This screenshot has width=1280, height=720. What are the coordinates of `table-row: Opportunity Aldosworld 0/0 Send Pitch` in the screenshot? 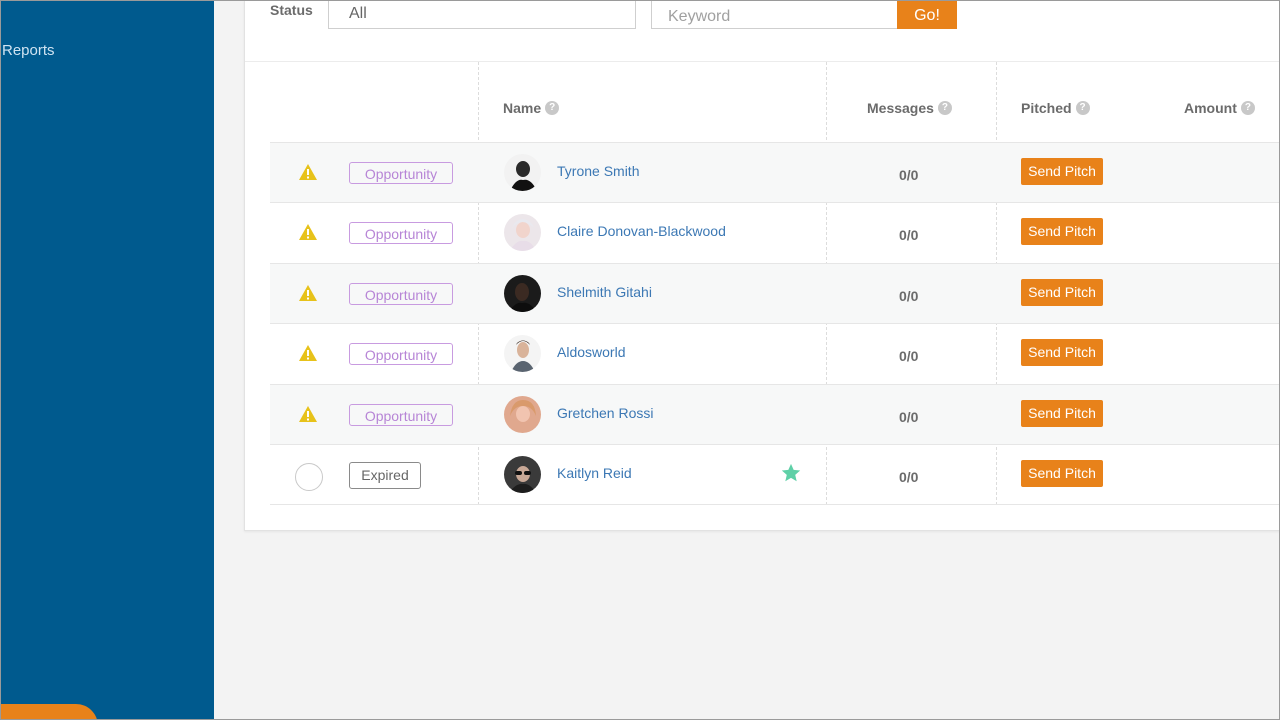 It's located at (775, 353).